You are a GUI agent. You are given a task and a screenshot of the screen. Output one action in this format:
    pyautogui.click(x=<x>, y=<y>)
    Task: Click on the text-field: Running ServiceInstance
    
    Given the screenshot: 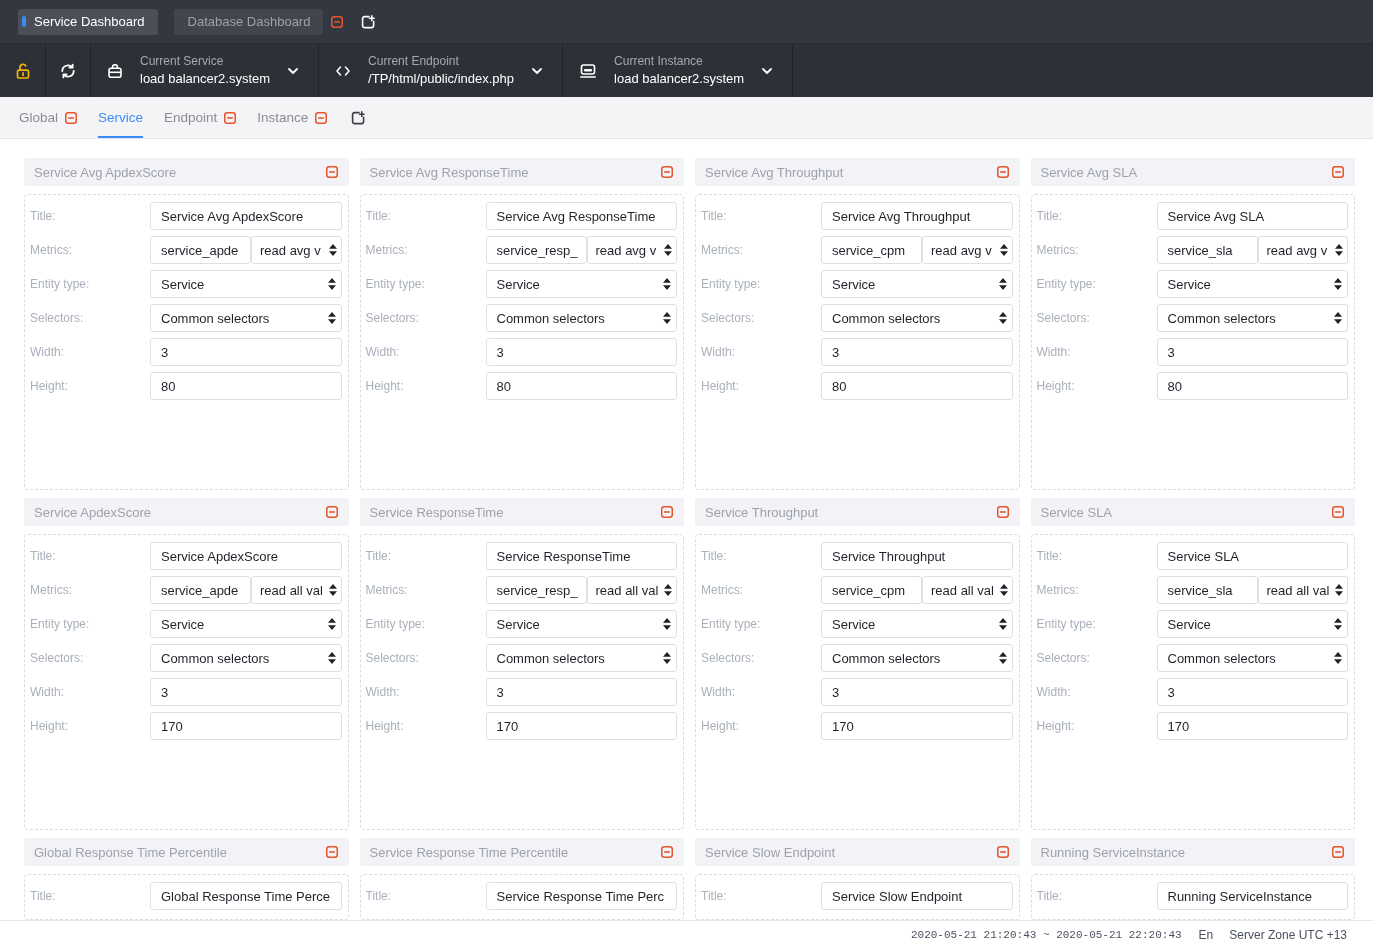 What is the action you would take?
    pyautogui.click(x=1252, y=896)
    